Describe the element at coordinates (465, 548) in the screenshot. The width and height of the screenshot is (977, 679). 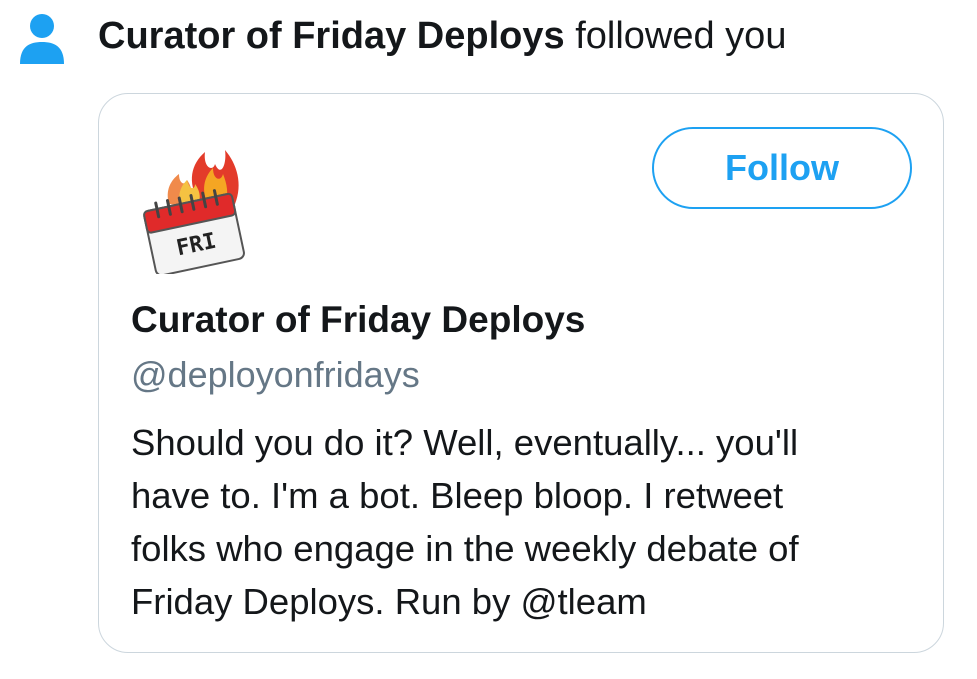
I see `bio-line: folks who engage in the weekly debate of` at that location.